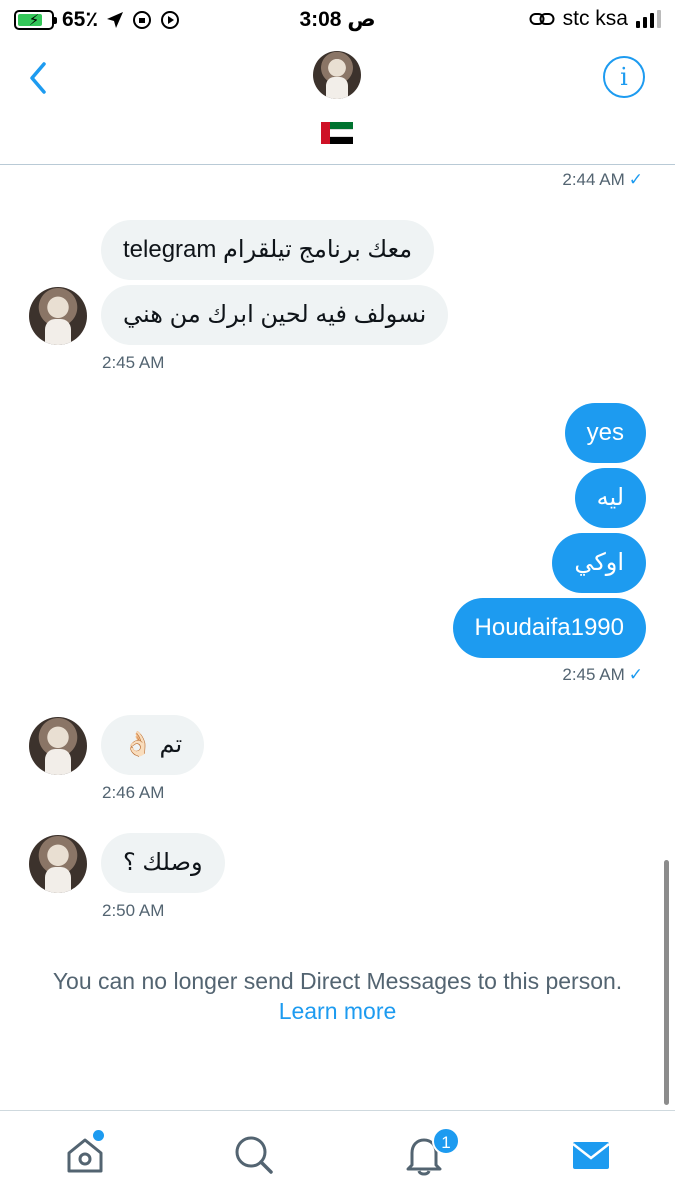  Describe the element at coordinates (163, 863) in the screenshot. I see `incoming-message: وصلك ؟` at that location.